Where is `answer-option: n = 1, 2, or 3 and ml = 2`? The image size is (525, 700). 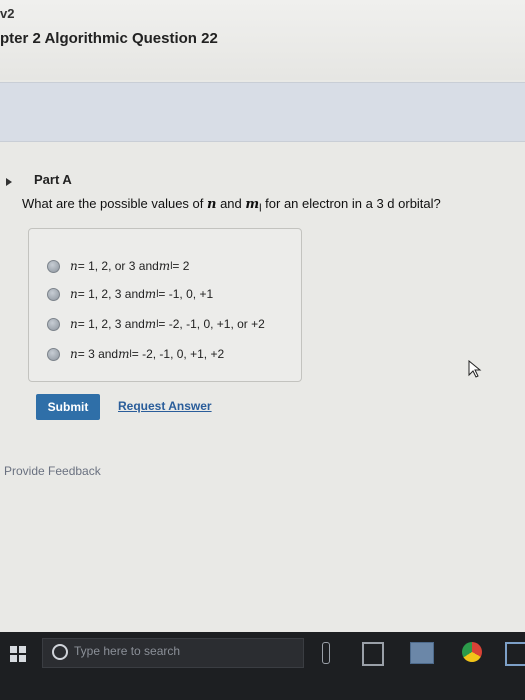
answer-option: n = 1, 2, or 3 and ml = 2 is located at coordinates (118, 266).